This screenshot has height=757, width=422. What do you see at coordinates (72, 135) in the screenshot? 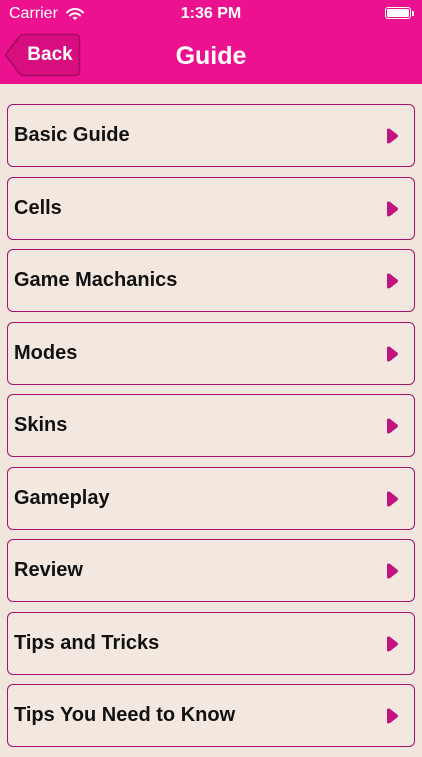
I see `list-item-label: Basic Guide` at bounding box center [72, 135].